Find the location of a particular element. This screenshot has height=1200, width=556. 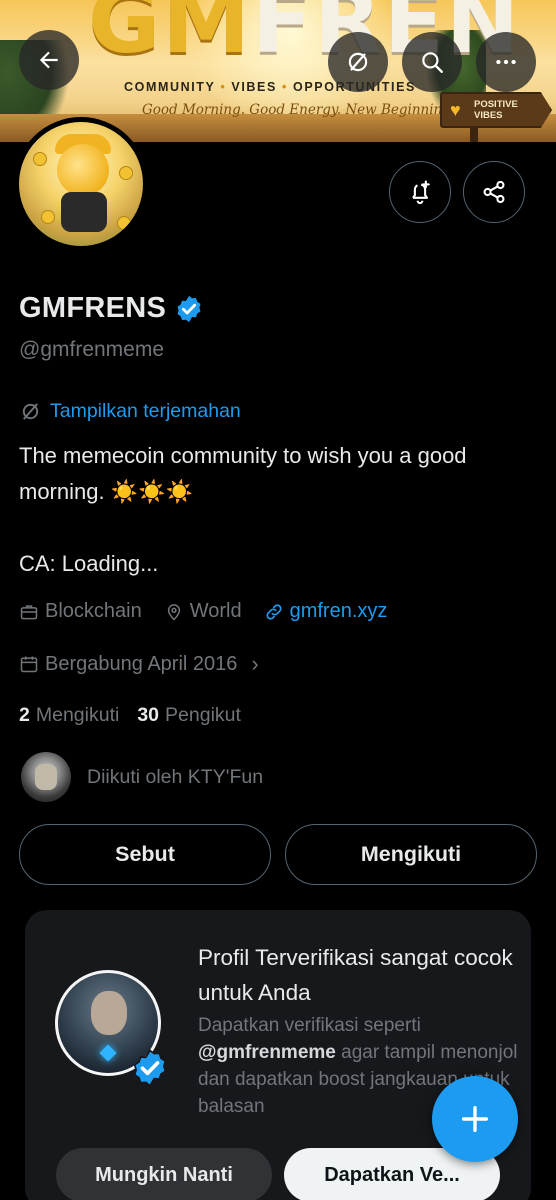

location-label: World is located at coordinates (215, 611).